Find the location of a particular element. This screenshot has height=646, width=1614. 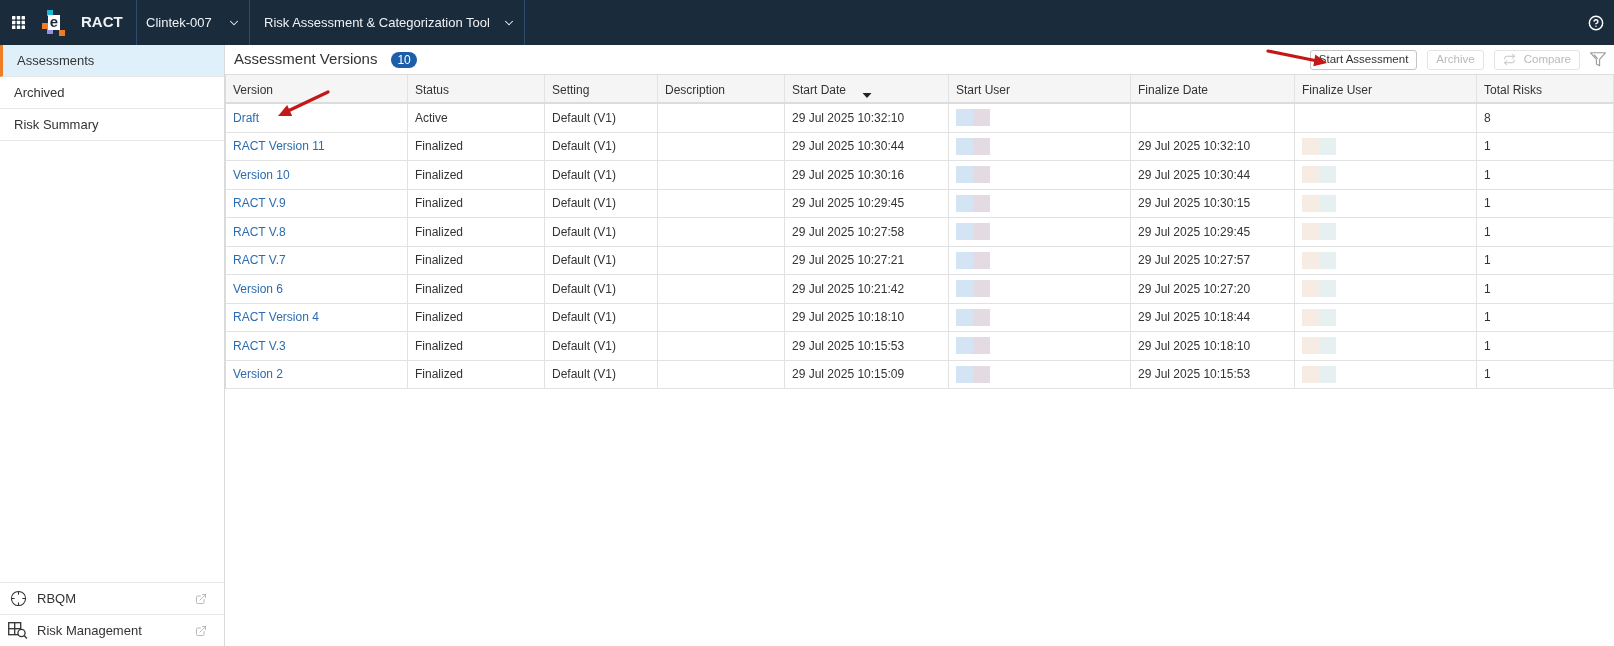

apps-grid-icon is located at coordinates (18, 22).